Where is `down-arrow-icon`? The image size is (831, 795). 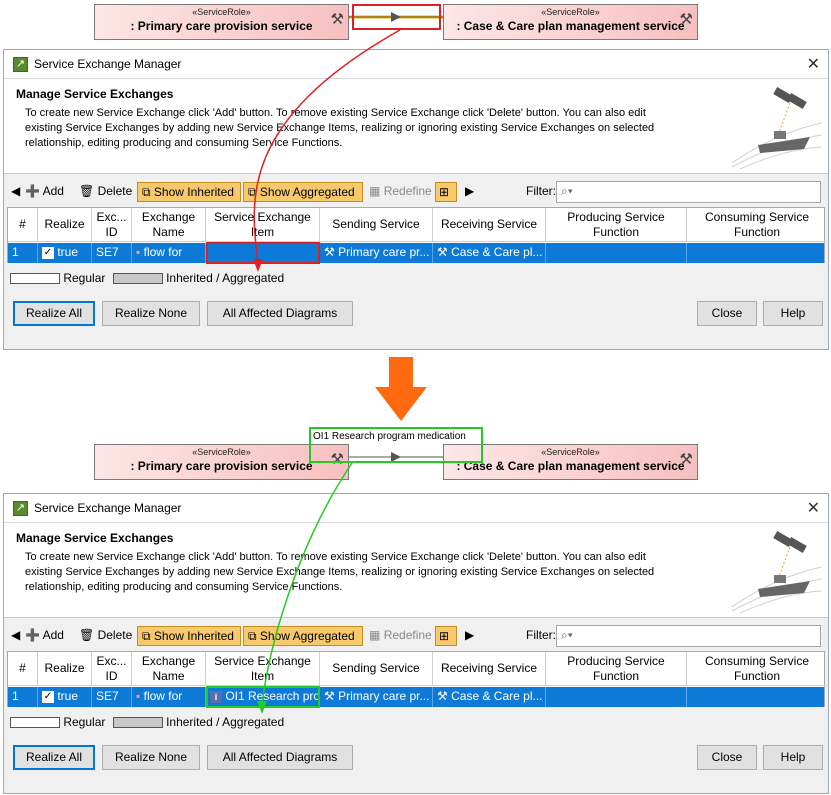
down-arrow-icon is located at coordinates (401, 389).